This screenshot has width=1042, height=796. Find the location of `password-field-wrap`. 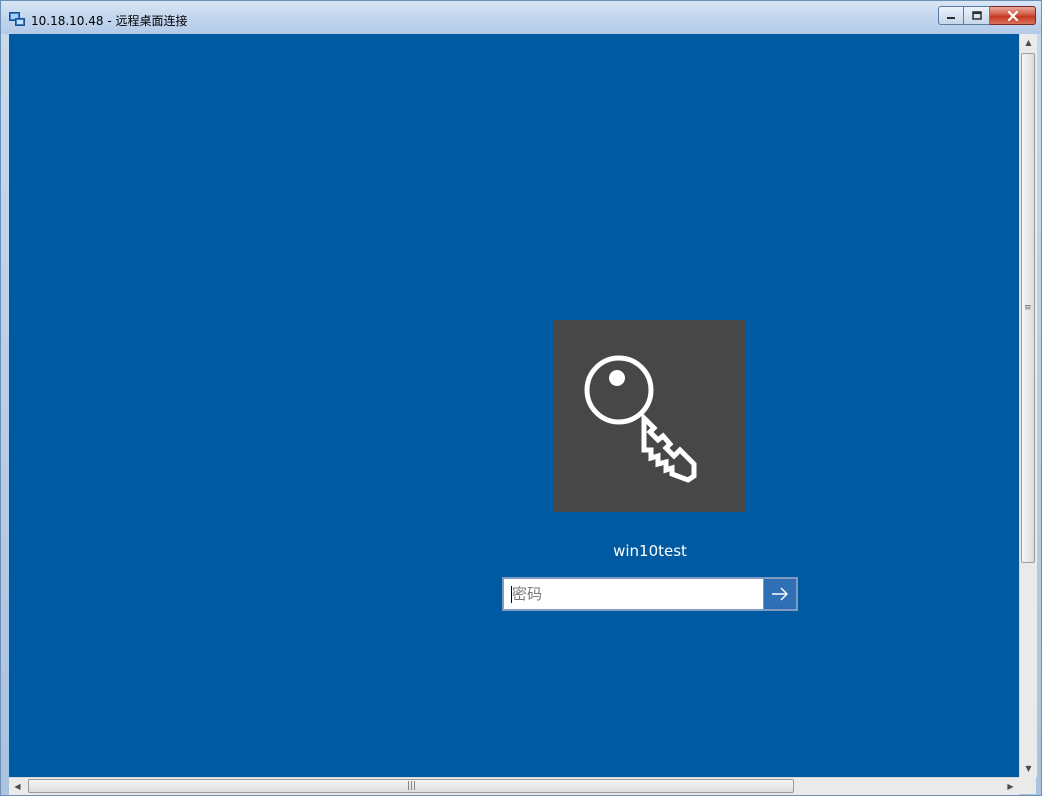

password-field-wrap is located at coordinates (633, 594).